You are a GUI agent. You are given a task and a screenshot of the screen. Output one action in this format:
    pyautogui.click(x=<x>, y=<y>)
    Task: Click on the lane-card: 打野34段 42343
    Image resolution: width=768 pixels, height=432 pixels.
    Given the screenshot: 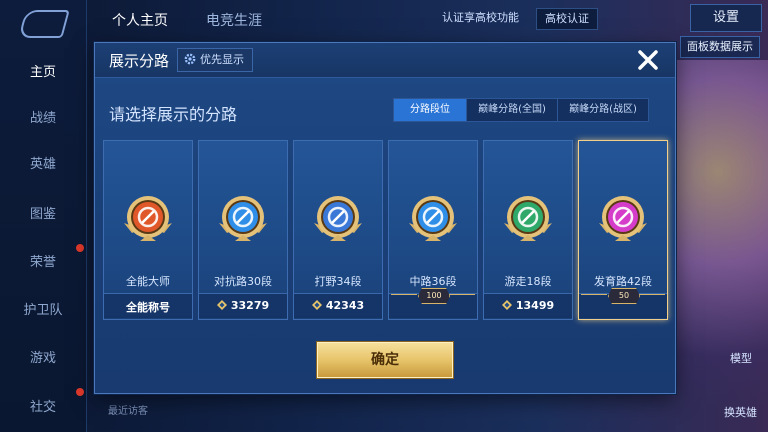 What is the action you would take?
    pyautogui.click(x=338, y=230)
    